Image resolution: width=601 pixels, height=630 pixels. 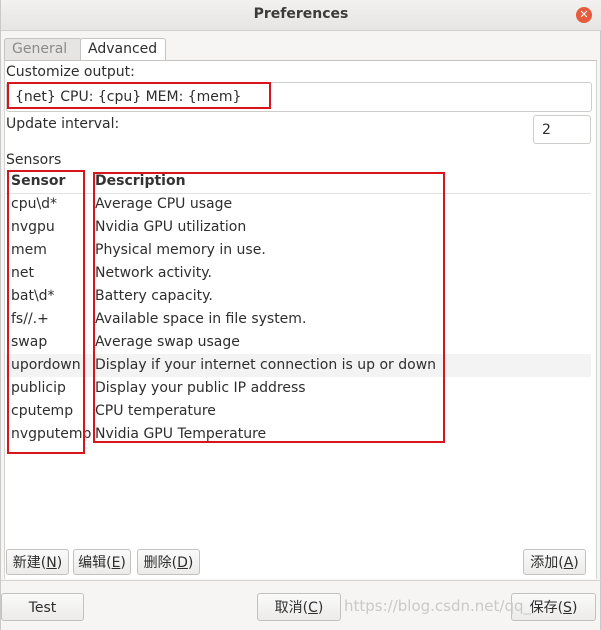 I want to click on sensor-cell: cputemp, so click(x=42, y=411).